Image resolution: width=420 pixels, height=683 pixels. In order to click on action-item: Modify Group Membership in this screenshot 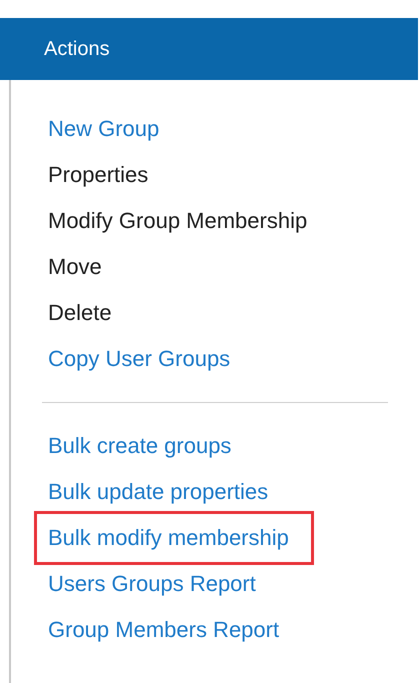, I will do `click(159, 221)`.